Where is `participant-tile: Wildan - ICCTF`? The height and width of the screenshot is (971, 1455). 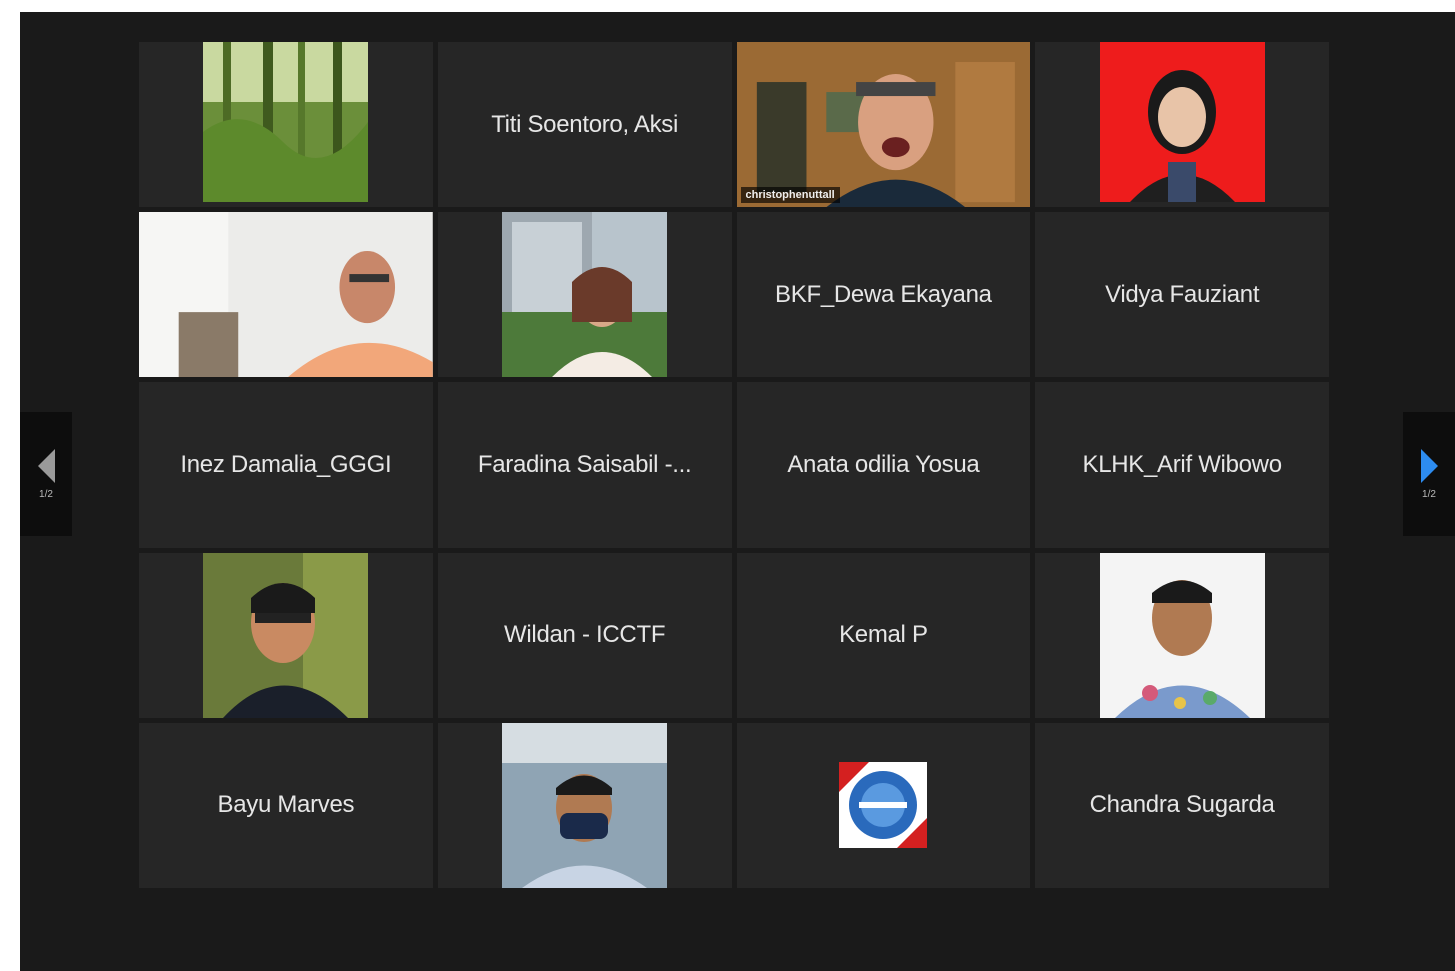 participant-tile: Wildan - ICCTF is located at coordinates (584, 635).